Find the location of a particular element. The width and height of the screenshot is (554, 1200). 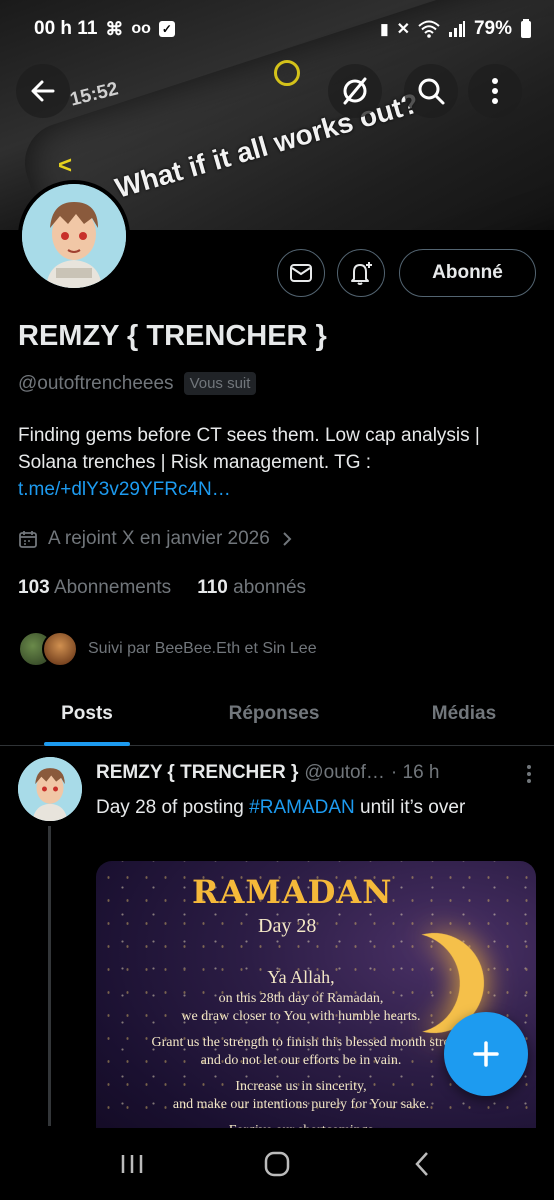

tab-replies: Réponses is located at coordinates (274, 717).